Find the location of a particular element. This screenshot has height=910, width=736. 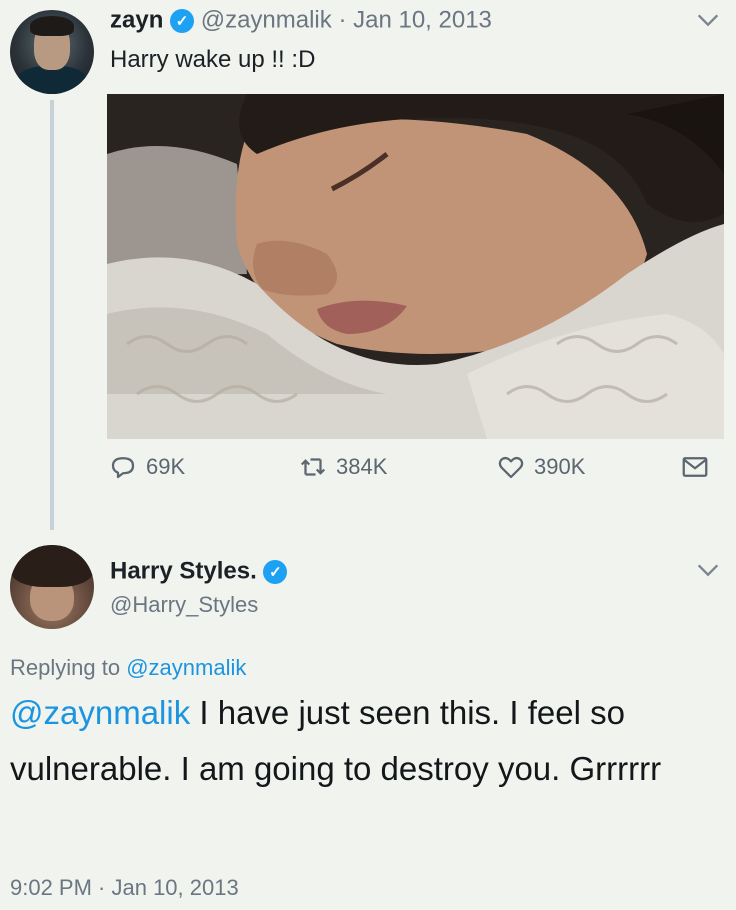

reply-timestamp: 9:02 PM · Jan 10, 2013 is located at coordinates (124, 888).